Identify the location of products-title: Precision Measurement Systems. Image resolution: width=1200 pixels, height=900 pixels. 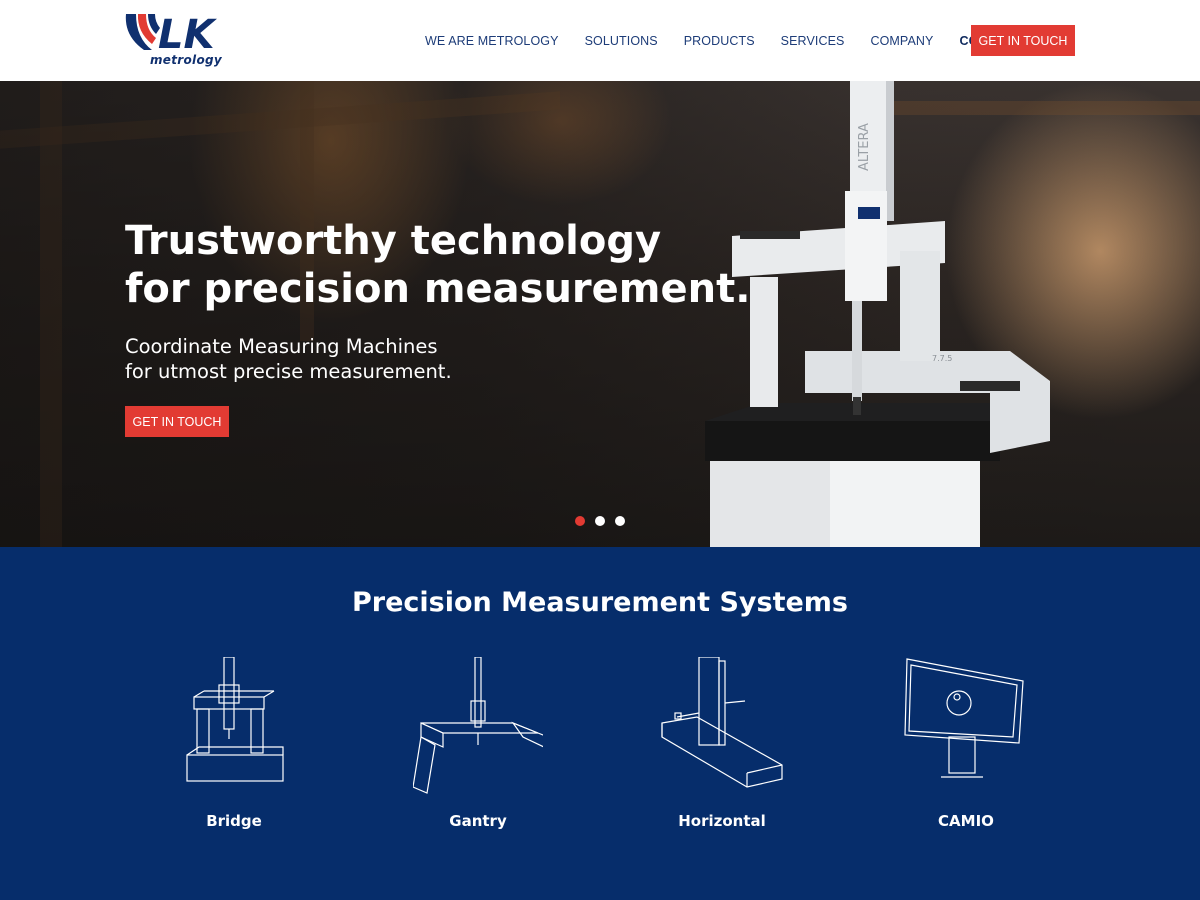
(599, 602).